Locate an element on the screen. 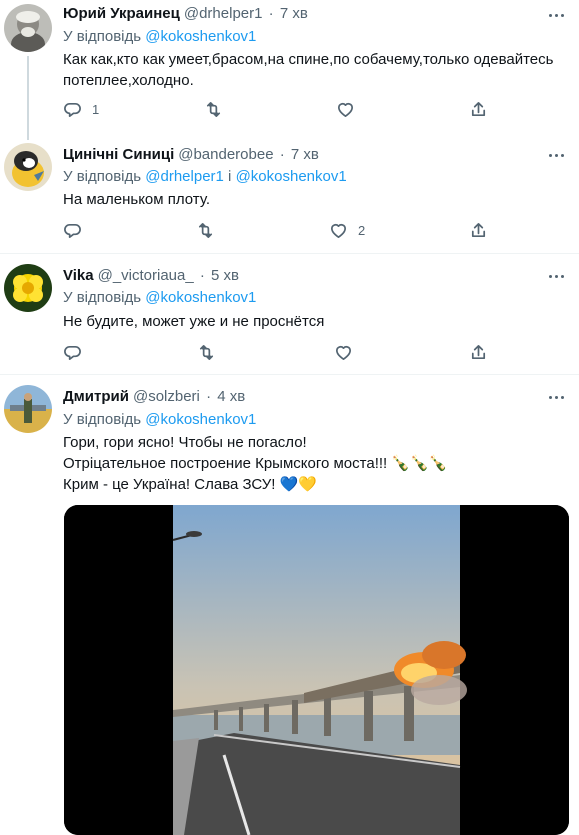 This screenshot has width=579, height=835. reply-joiner: і is located at coordinates (230, 176).